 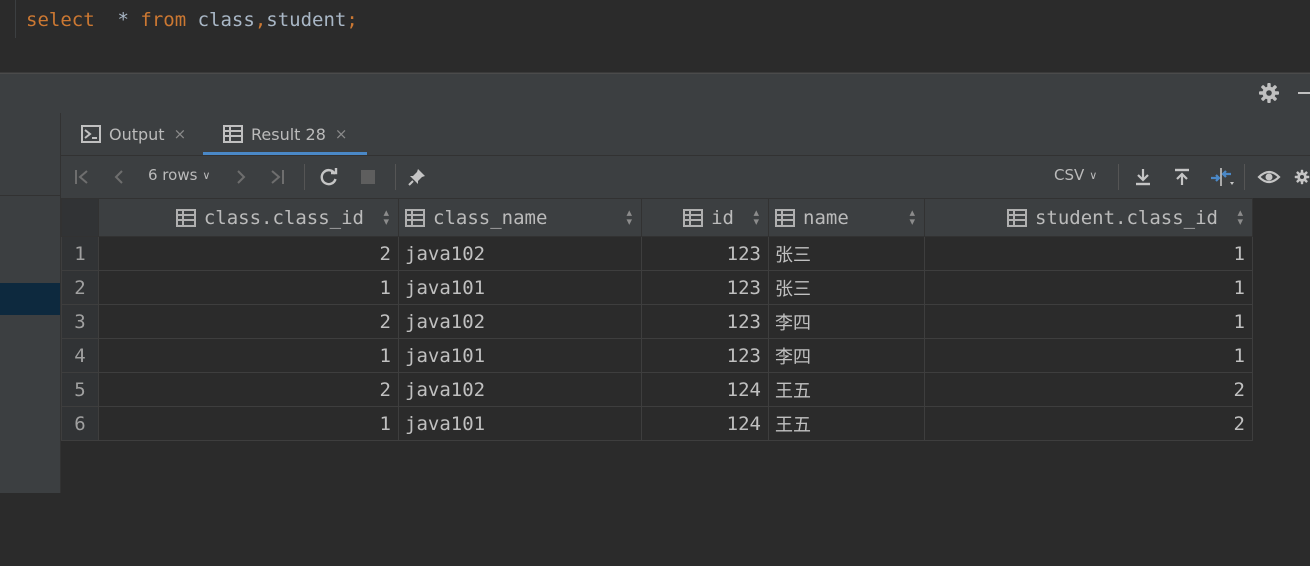 What do you see at coordinates (329, 177) in the screenshot?
I see `refresh-icon` at bounding box center [329, 177].